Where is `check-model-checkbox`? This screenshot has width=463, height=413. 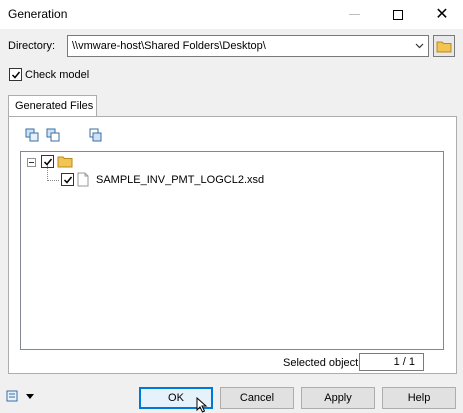
check-model-checkbox is located at coordinates (15, 74).